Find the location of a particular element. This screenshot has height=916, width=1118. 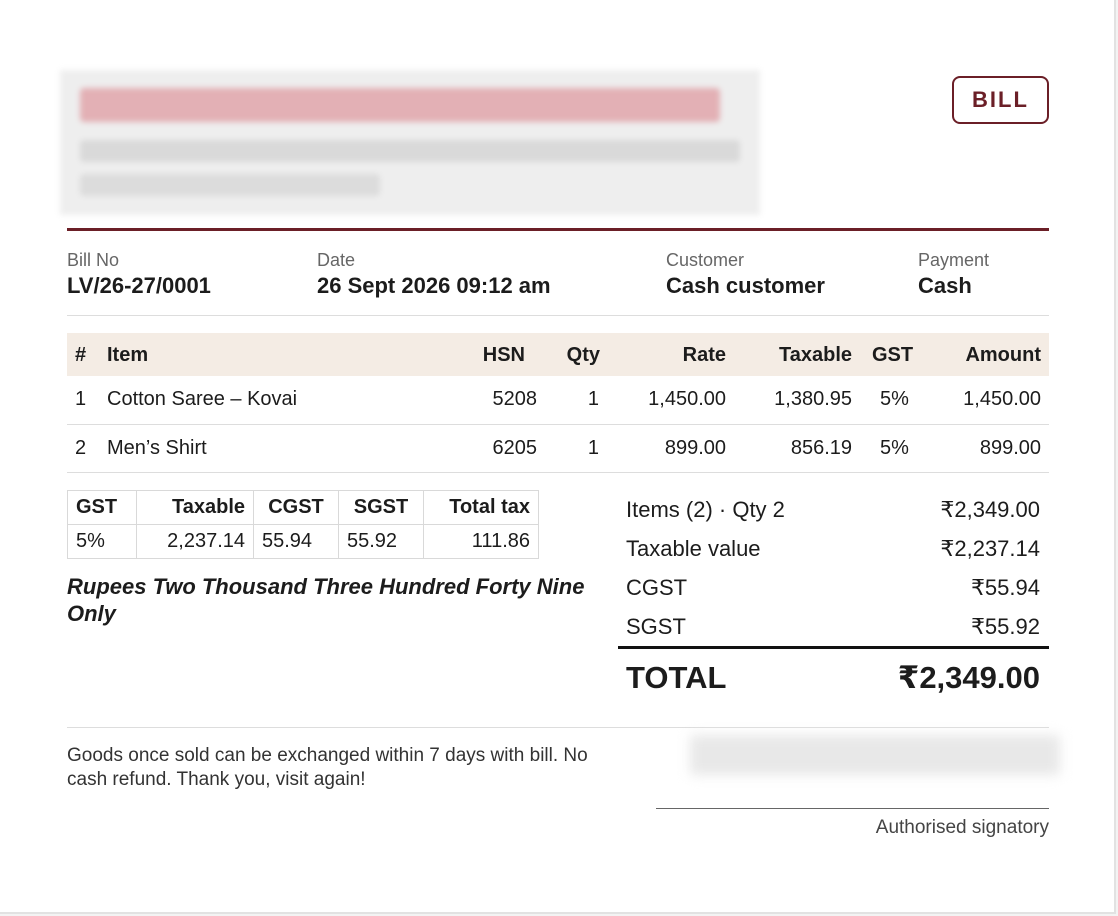

date-label: Date is located at coordinates (336, 260).